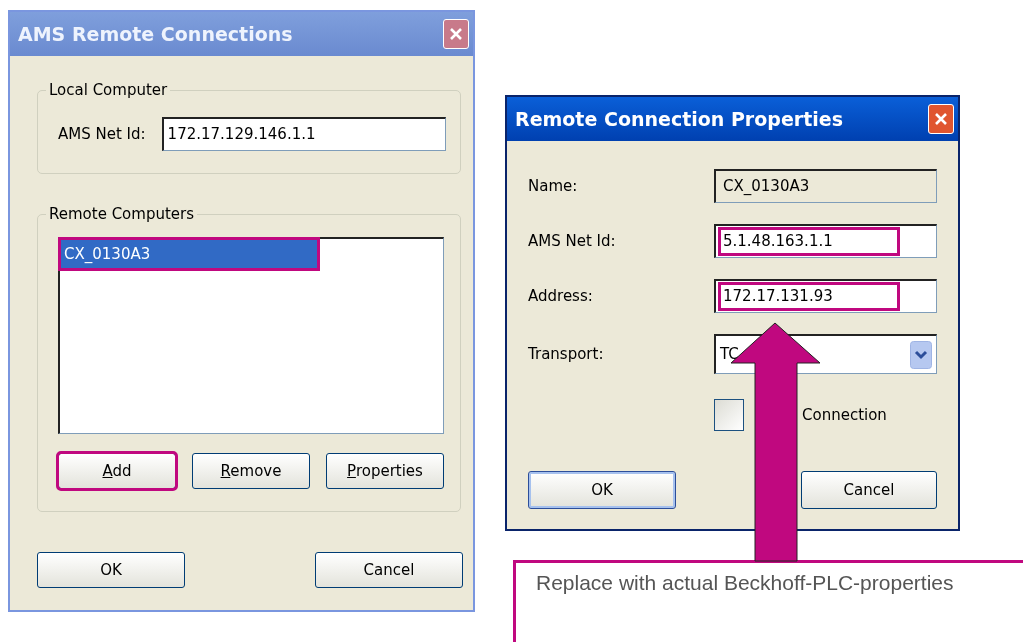 Image resolution: width=1023 pixels, height=642 pixels. Describe the element at coordinates (303, 134) in the screenshot. I see `net-id-field: 172.17.129.146.1.1` at that location.